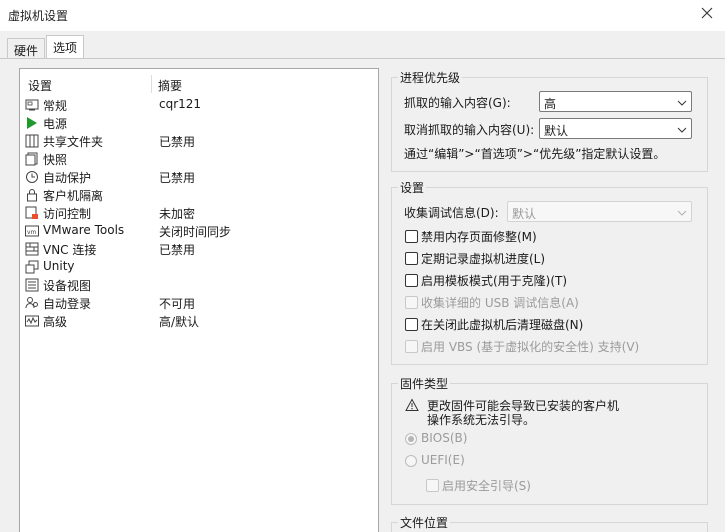  What do you see at coordinates (55, 160) in the screenshot?
I see `list-item-label: 快照` at bounding box center [55, 160].